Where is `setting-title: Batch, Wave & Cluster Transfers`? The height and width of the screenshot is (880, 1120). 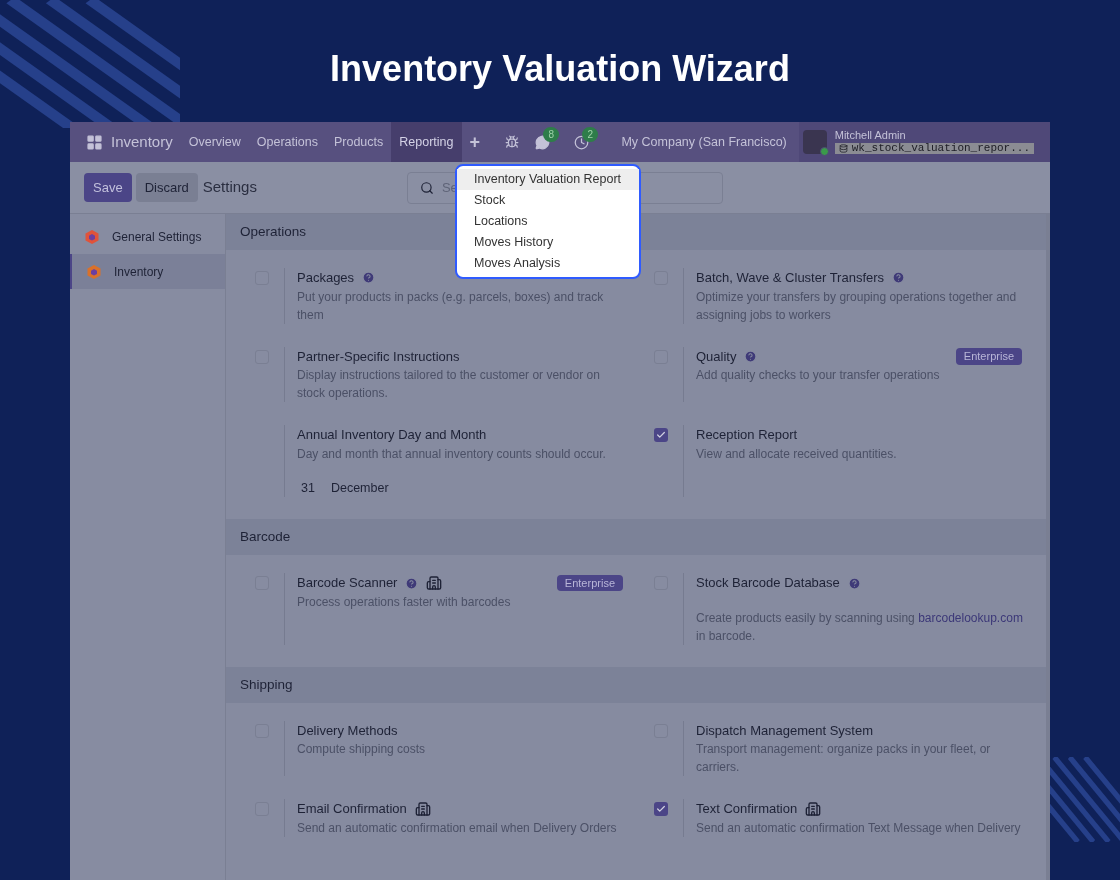 setting-title: Batch, Wave & Cluster Transfers is located at coordinates (790, 278).